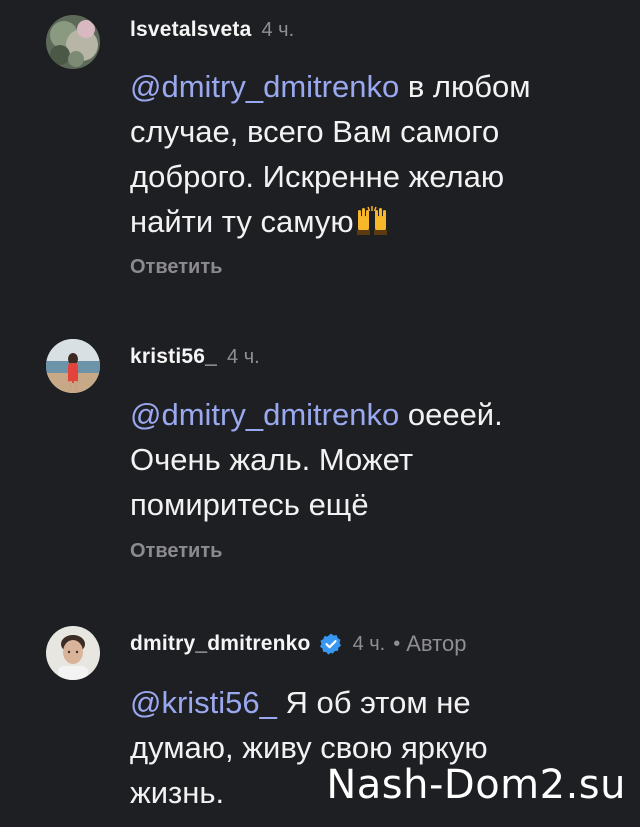 This screenshot has width=640, height=827. Describe the element at coordinates (372, 219) in the screenshot. I see `raising-hands-icon` at that location.